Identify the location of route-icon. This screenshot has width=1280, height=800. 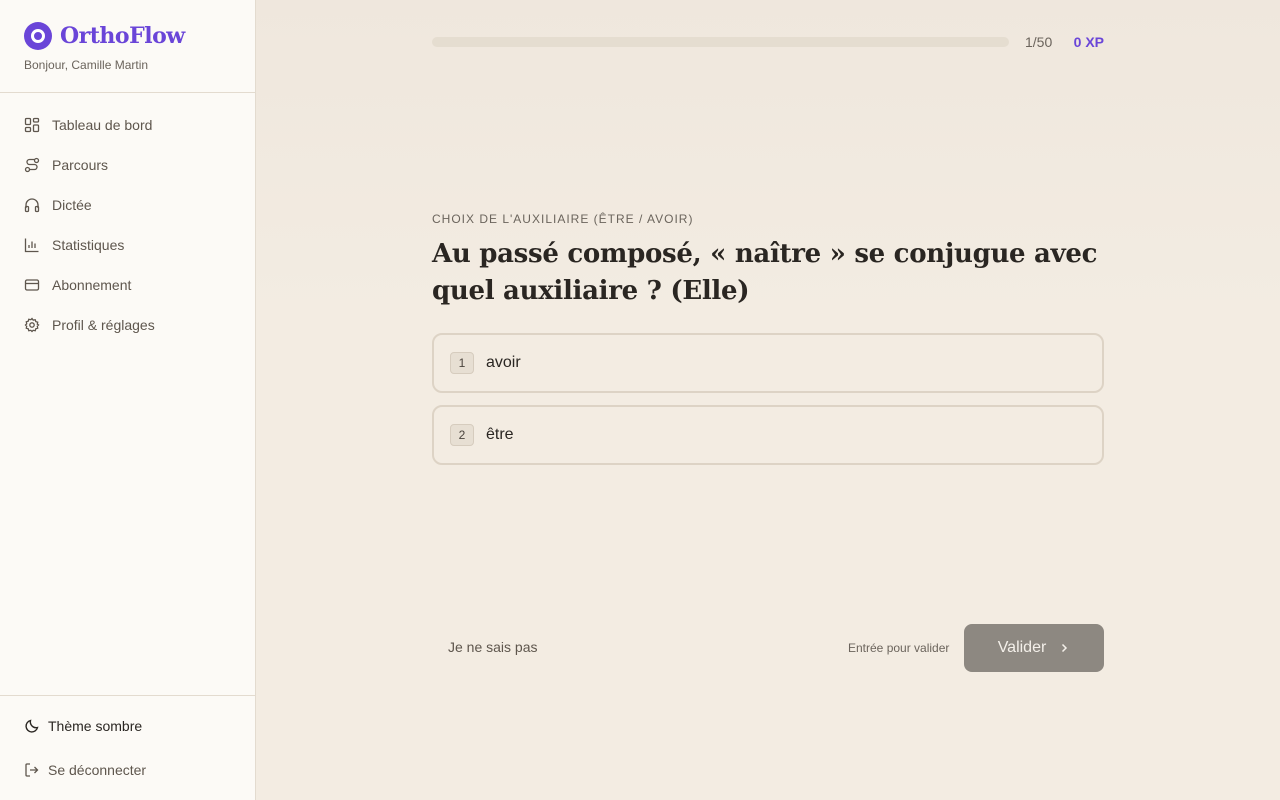
(32, 165).